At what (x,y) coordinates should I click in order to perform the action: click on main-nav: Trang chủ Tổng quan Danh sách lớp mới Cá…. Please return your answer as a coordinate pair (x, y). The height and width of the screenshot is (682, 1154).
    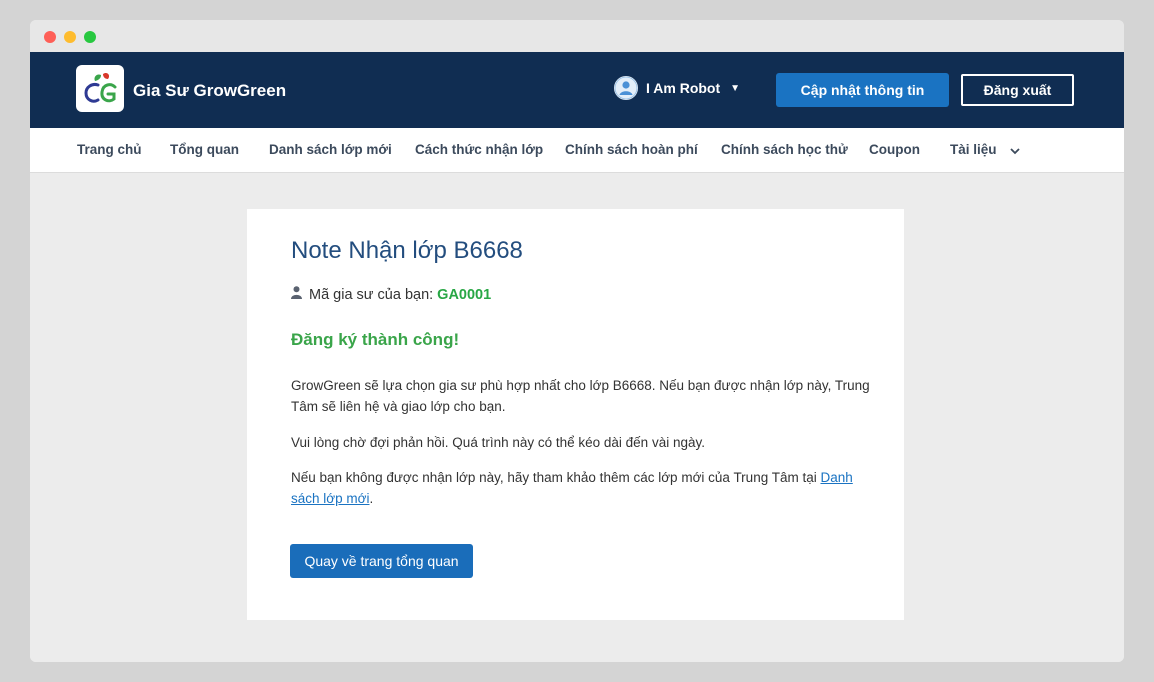
    Looking at the image, I should click on (577, 150).